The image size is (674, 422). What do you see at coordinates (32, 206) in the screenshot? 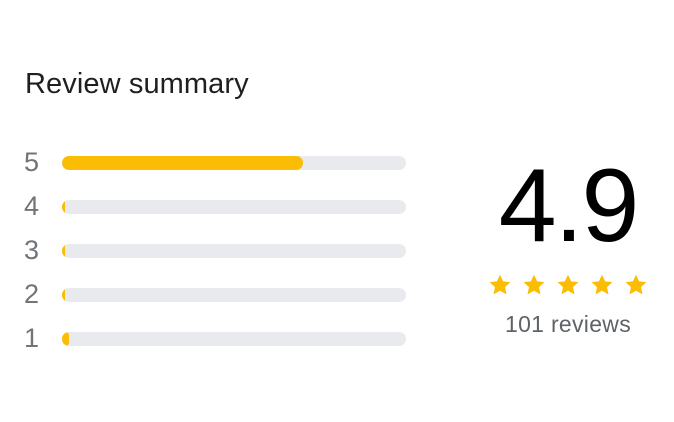
I see `rating-label: 4` at bounding box center [32, 206].